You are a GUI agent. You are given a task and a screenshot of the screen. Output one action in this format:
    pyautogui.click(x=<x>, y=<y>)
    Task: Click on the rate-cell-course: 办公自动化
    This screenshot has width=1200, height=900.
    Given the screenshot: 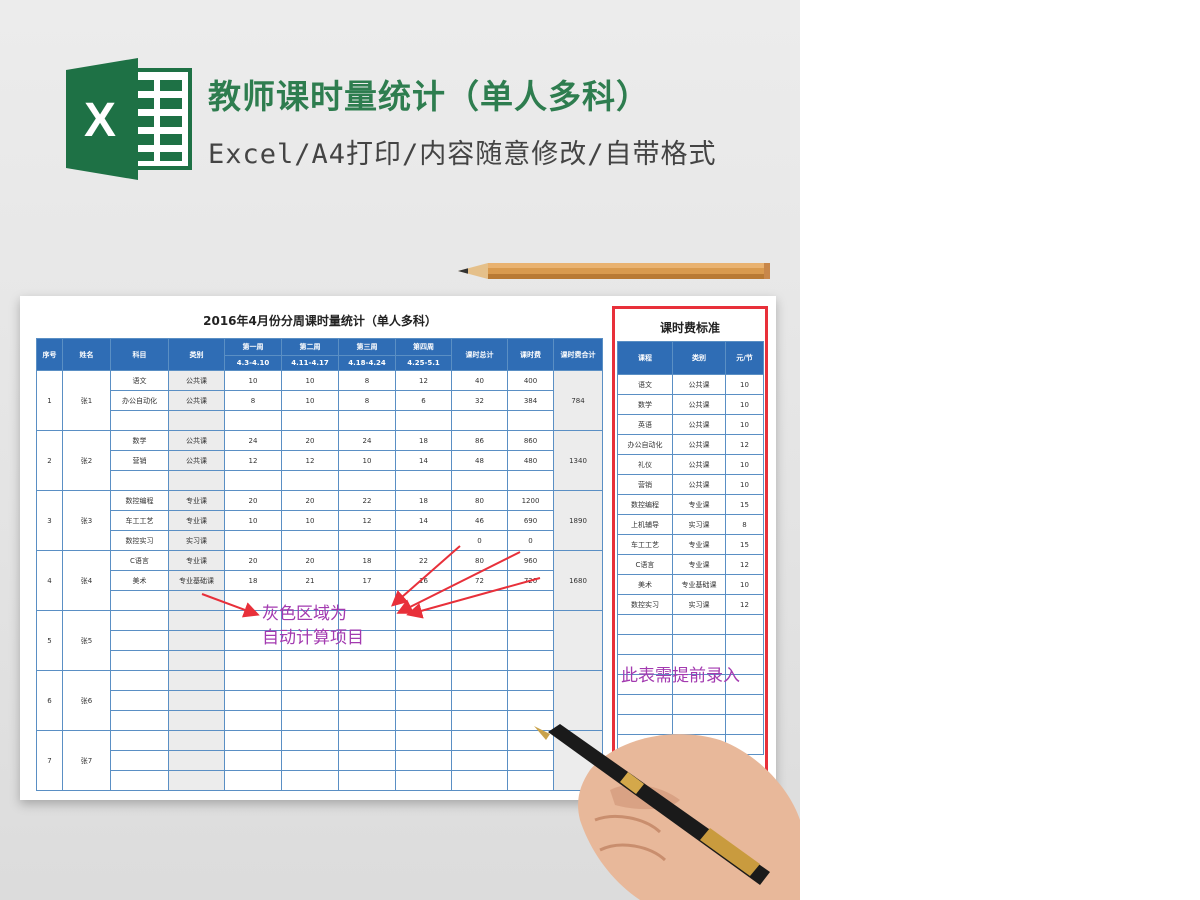 What is the action you would take?
    pyautogui.click(x=645, y=444)
    